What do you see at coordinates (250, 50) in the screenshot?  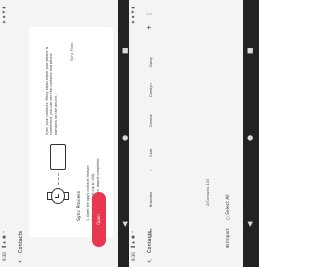 I see `nav-recent-icon: ■` at bounding box center [250, 50].